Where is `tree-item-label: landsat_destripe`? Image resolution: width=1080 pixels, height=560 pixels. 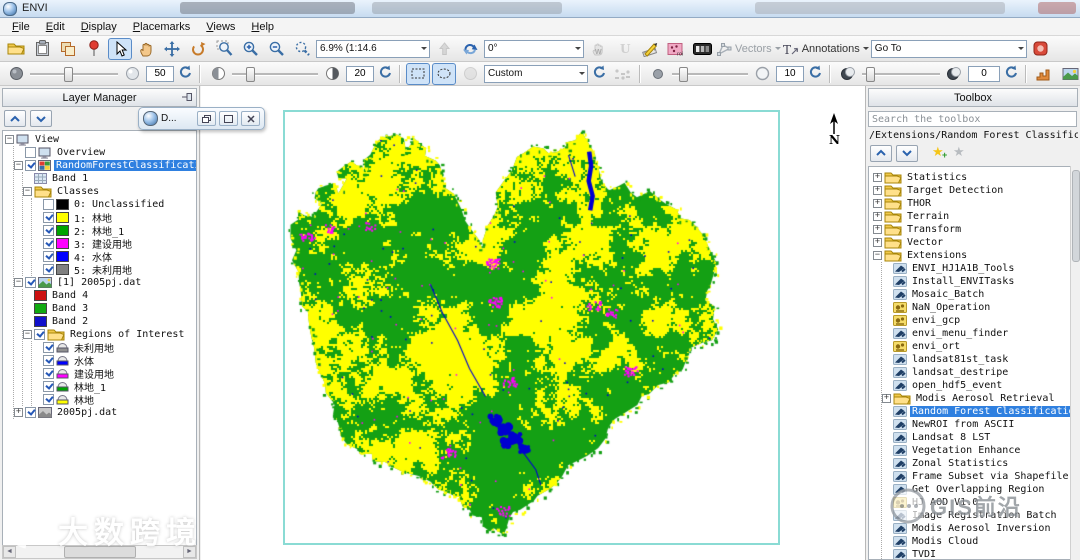
tree-item-label: landsat_destripe is located at coordinates (960, 372).